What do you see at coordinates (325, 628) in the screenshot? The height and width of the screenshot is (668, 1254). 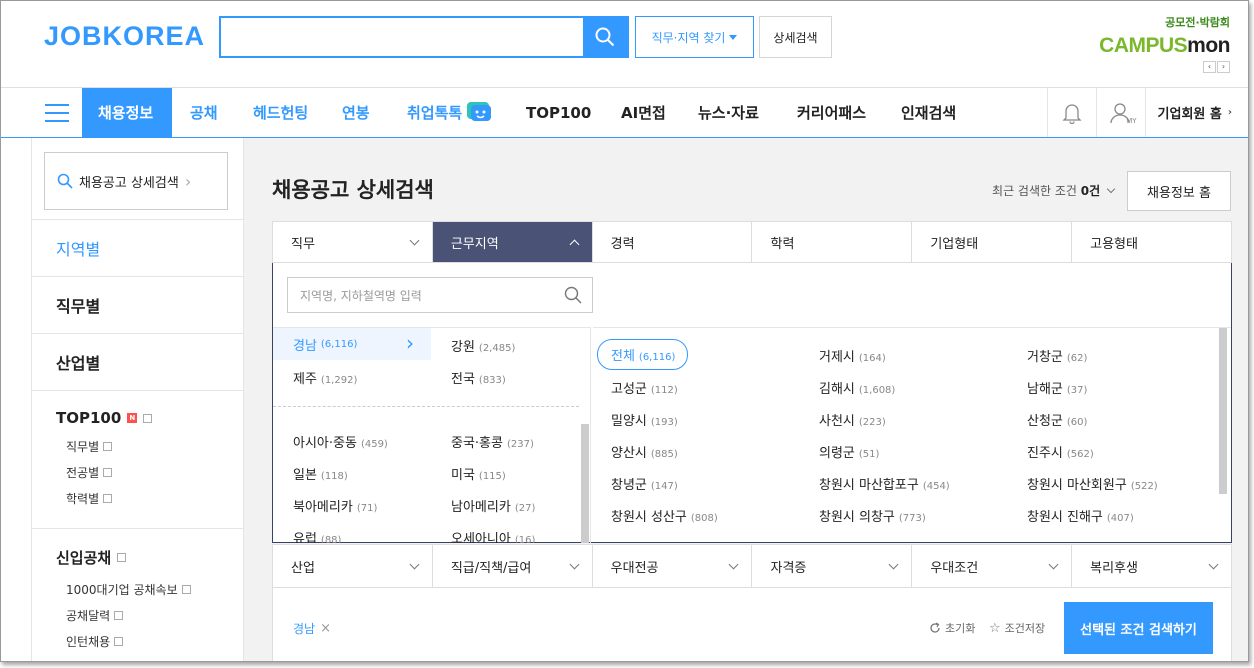 I see `close-icon: ×` at bounding box center [325, 628].